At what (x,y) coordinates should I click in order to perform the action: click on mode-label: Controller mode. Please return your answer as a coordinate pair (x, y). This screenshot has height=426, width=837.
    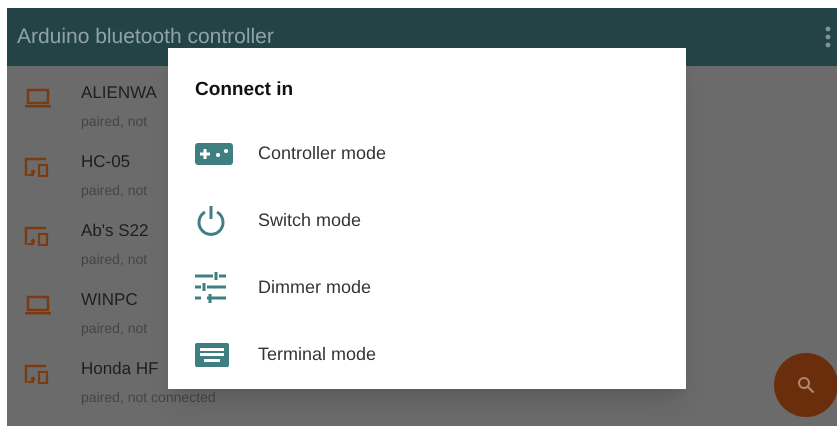
    Looking at the image, I should click on (322, 153).